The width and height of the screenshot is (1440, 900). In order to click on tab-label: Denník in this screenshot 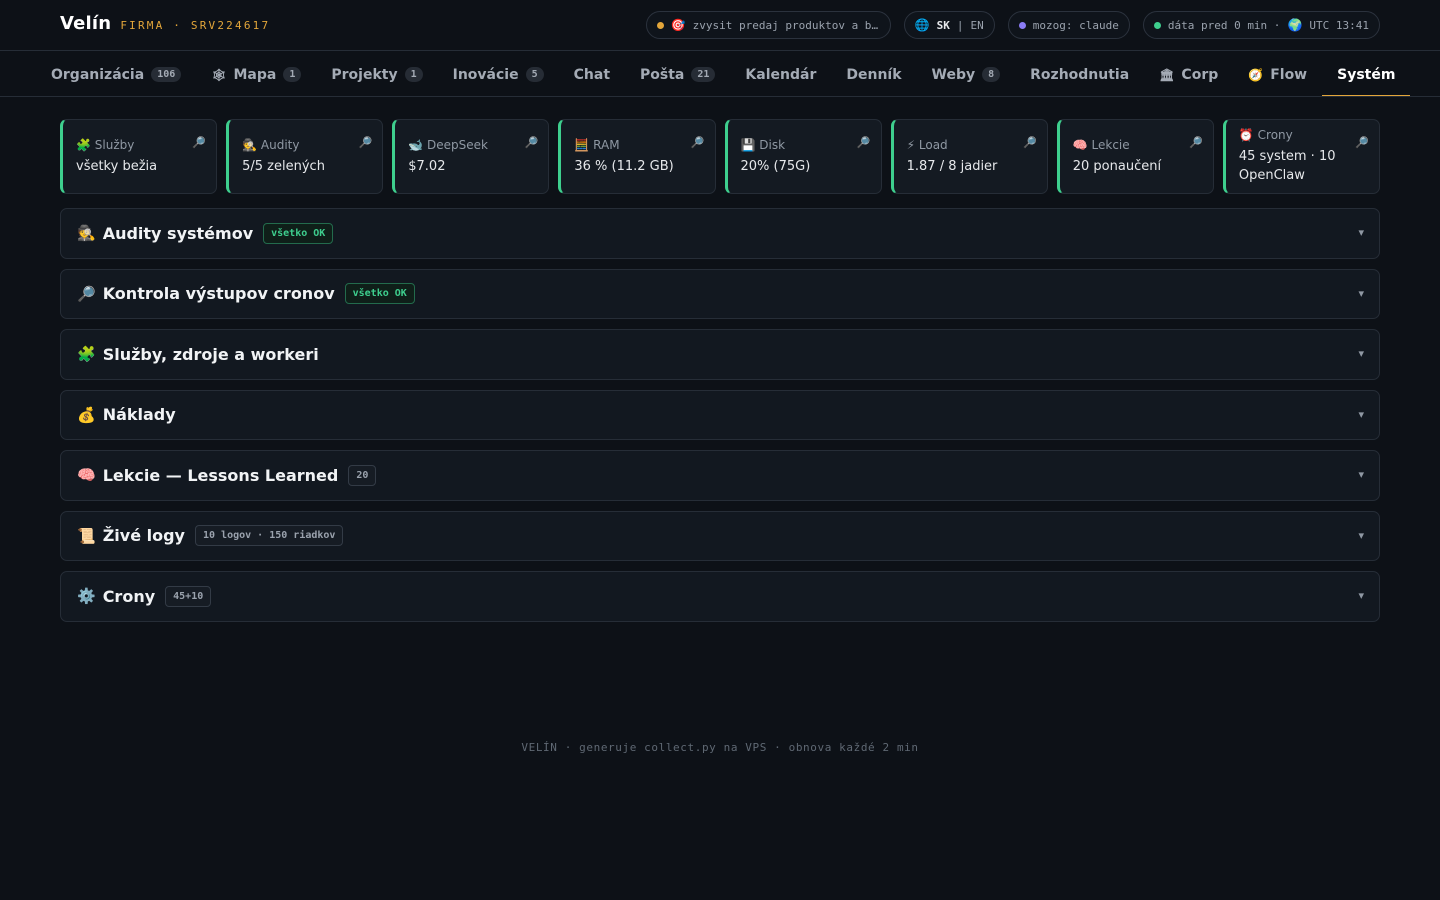, I will do `click(874, 74)`.